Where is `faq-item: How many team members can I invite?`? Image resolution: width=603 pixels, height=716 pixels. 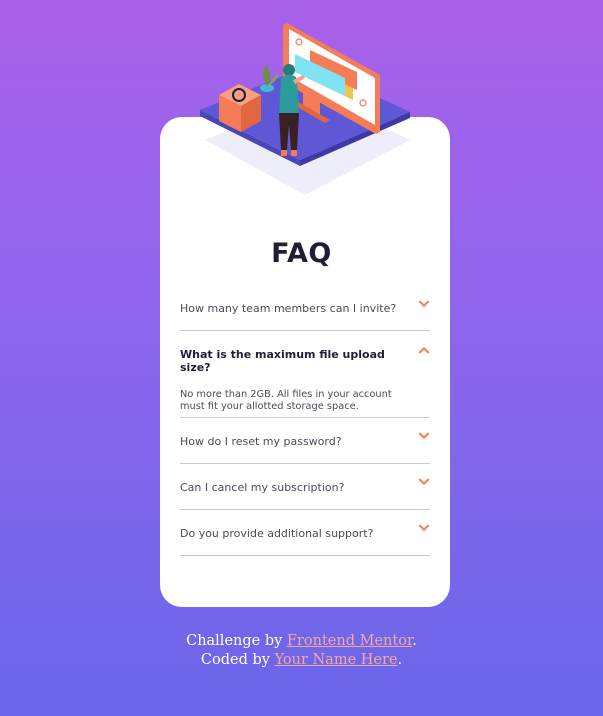
faq-item: How many team members can I invite? is located at coordinates (305, 309).